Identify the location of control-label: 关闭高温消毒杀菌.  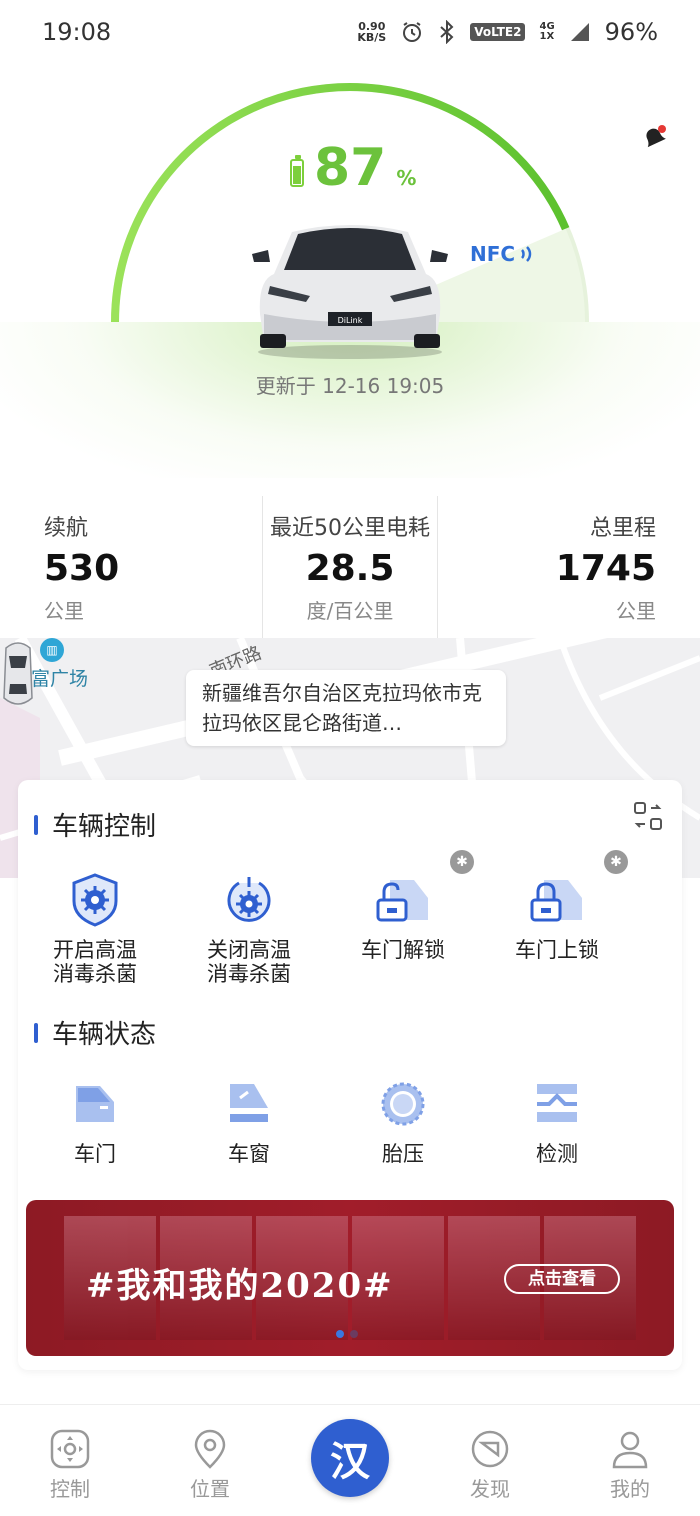
(249, 962).